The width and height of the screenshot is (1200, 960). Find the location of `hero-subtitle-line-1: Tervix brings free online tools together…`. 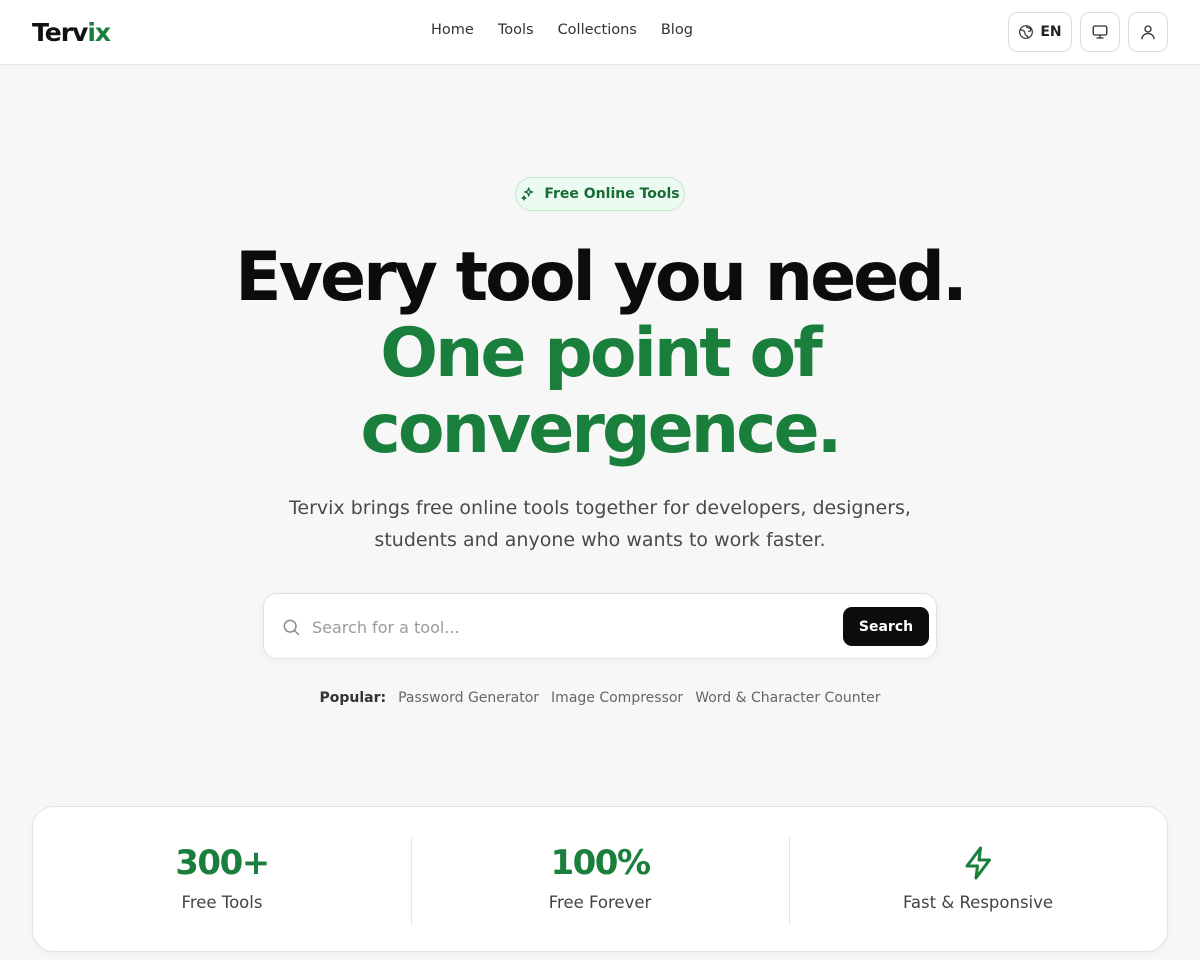

hero-subtitle-line-1: Tervix brings free online tools together… is located at coordinates (600, 508).